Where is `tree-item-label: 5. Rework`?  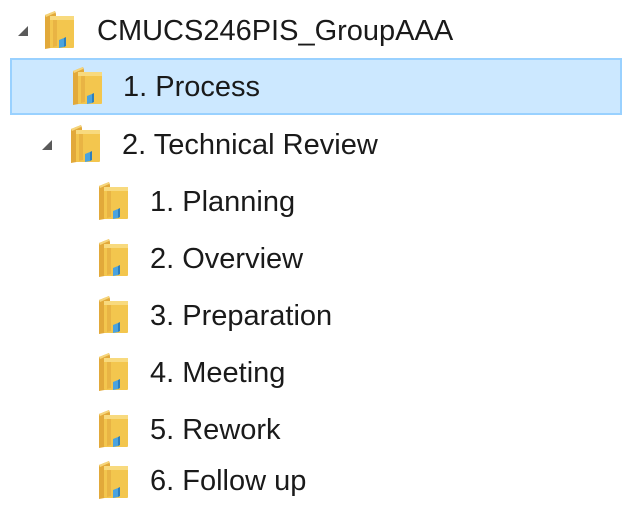 tree-item-label: 5. Rework is located at coordinates (215, 430).